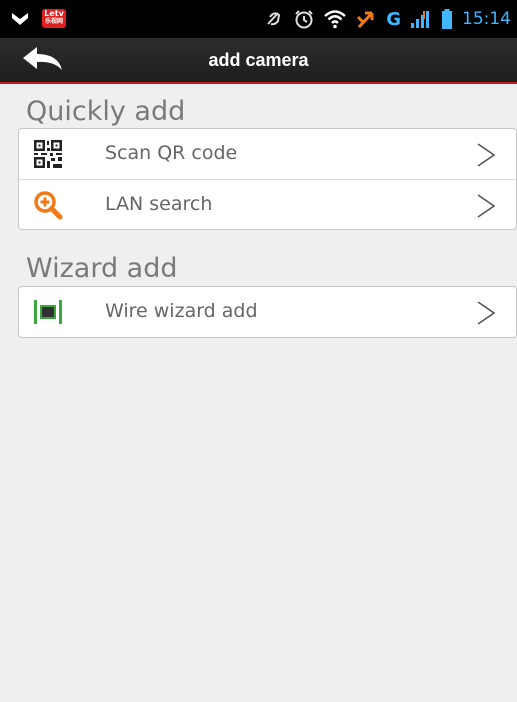  I want to click on notification-chevron-icon, so click(20, 18).